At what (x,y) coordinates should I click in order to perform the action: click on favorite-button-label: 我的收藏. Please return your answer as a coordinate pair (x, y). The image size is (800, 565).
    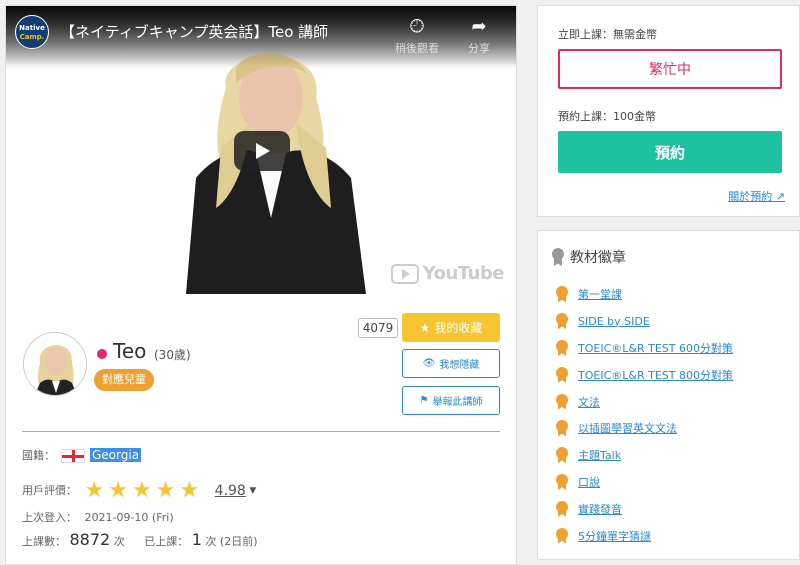
    Looking at the image, I should click on (458, 328).